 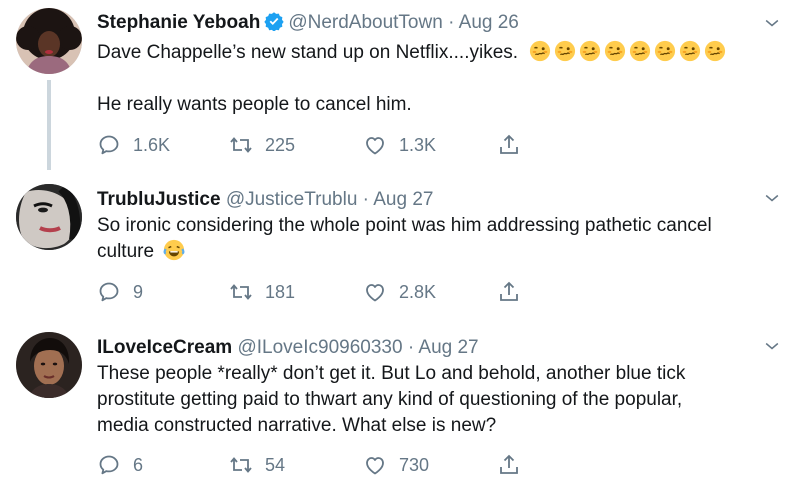 I want to click on action-bar: 1.6K 225 1.3K, so click(x=317, y=145).